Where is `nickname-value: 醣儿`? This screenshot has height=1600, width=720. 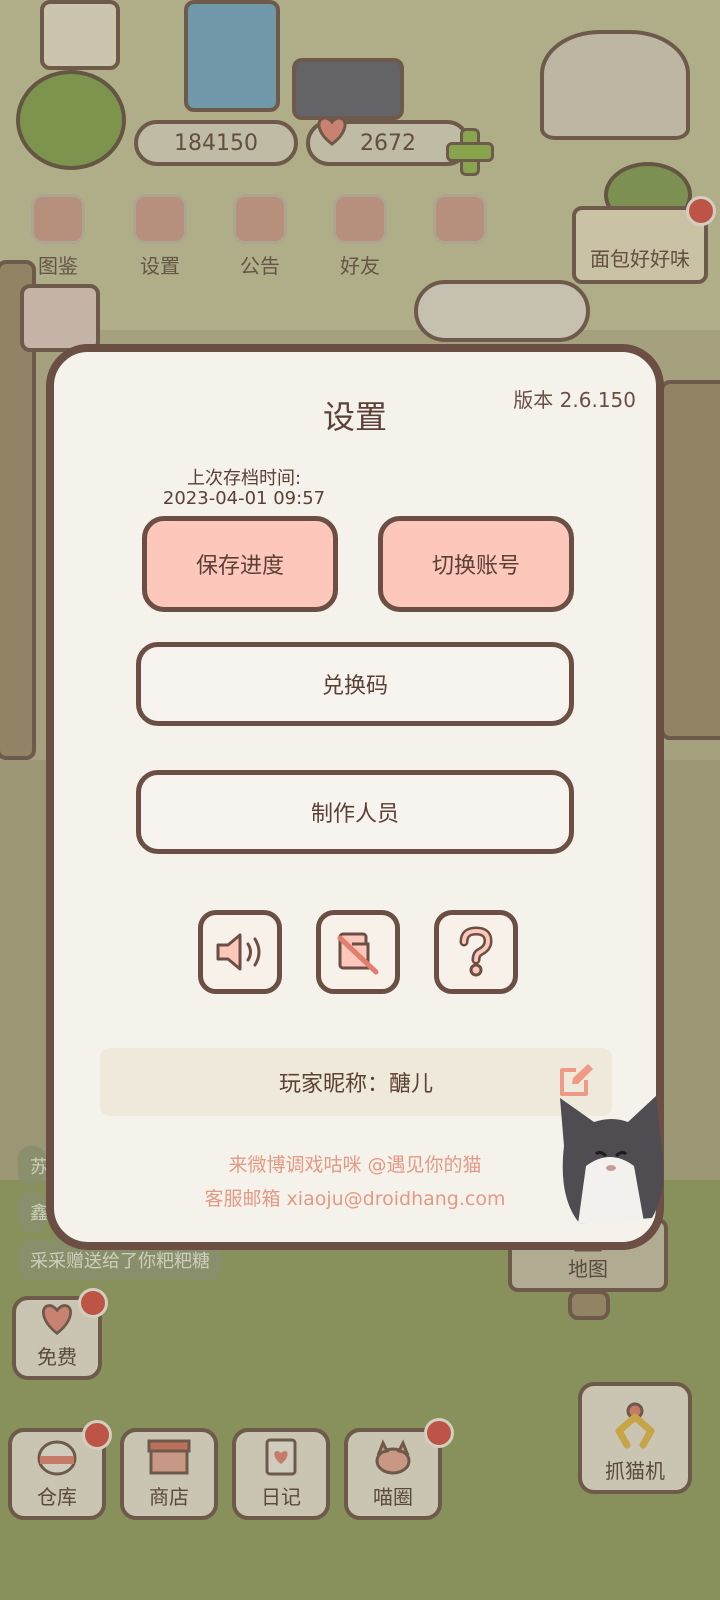 nickname-value: 醣儿 is located at coordinates (411, 1084).